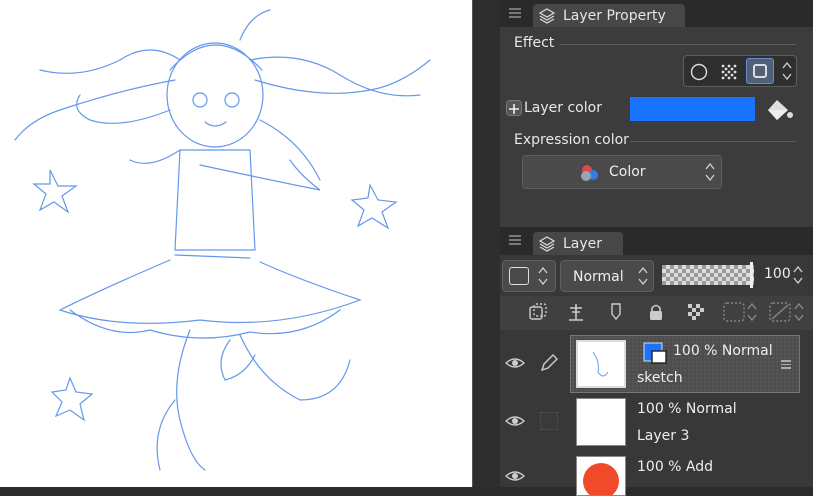 The height and width of the screenshot is (496, 813). What do you see at coordinates (549, 363) in the screenshot?
I see `pen-edit-icon` at bounding box center [549, 363].